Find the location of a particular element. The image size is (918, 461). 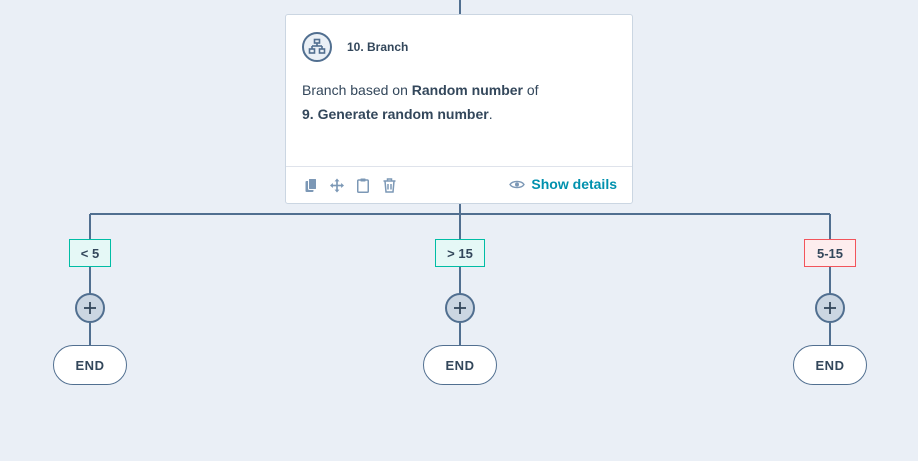

show-details-link: Show details is located at coordinates (563, 184).